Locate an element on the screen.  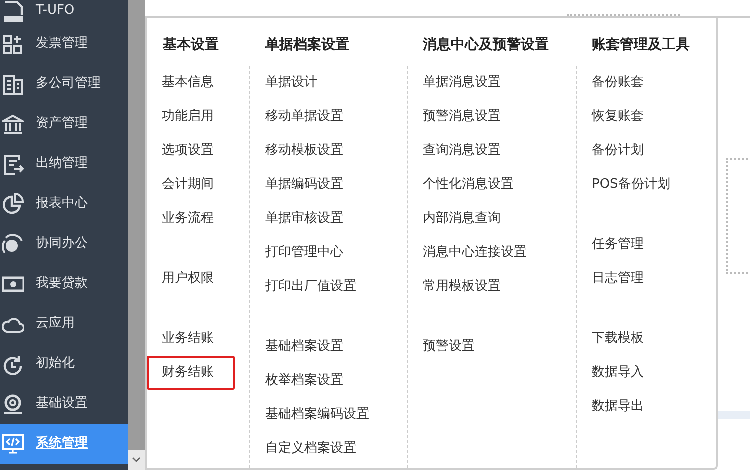
sidebar-item: 报表中心 is located at coordinates (64, 204).